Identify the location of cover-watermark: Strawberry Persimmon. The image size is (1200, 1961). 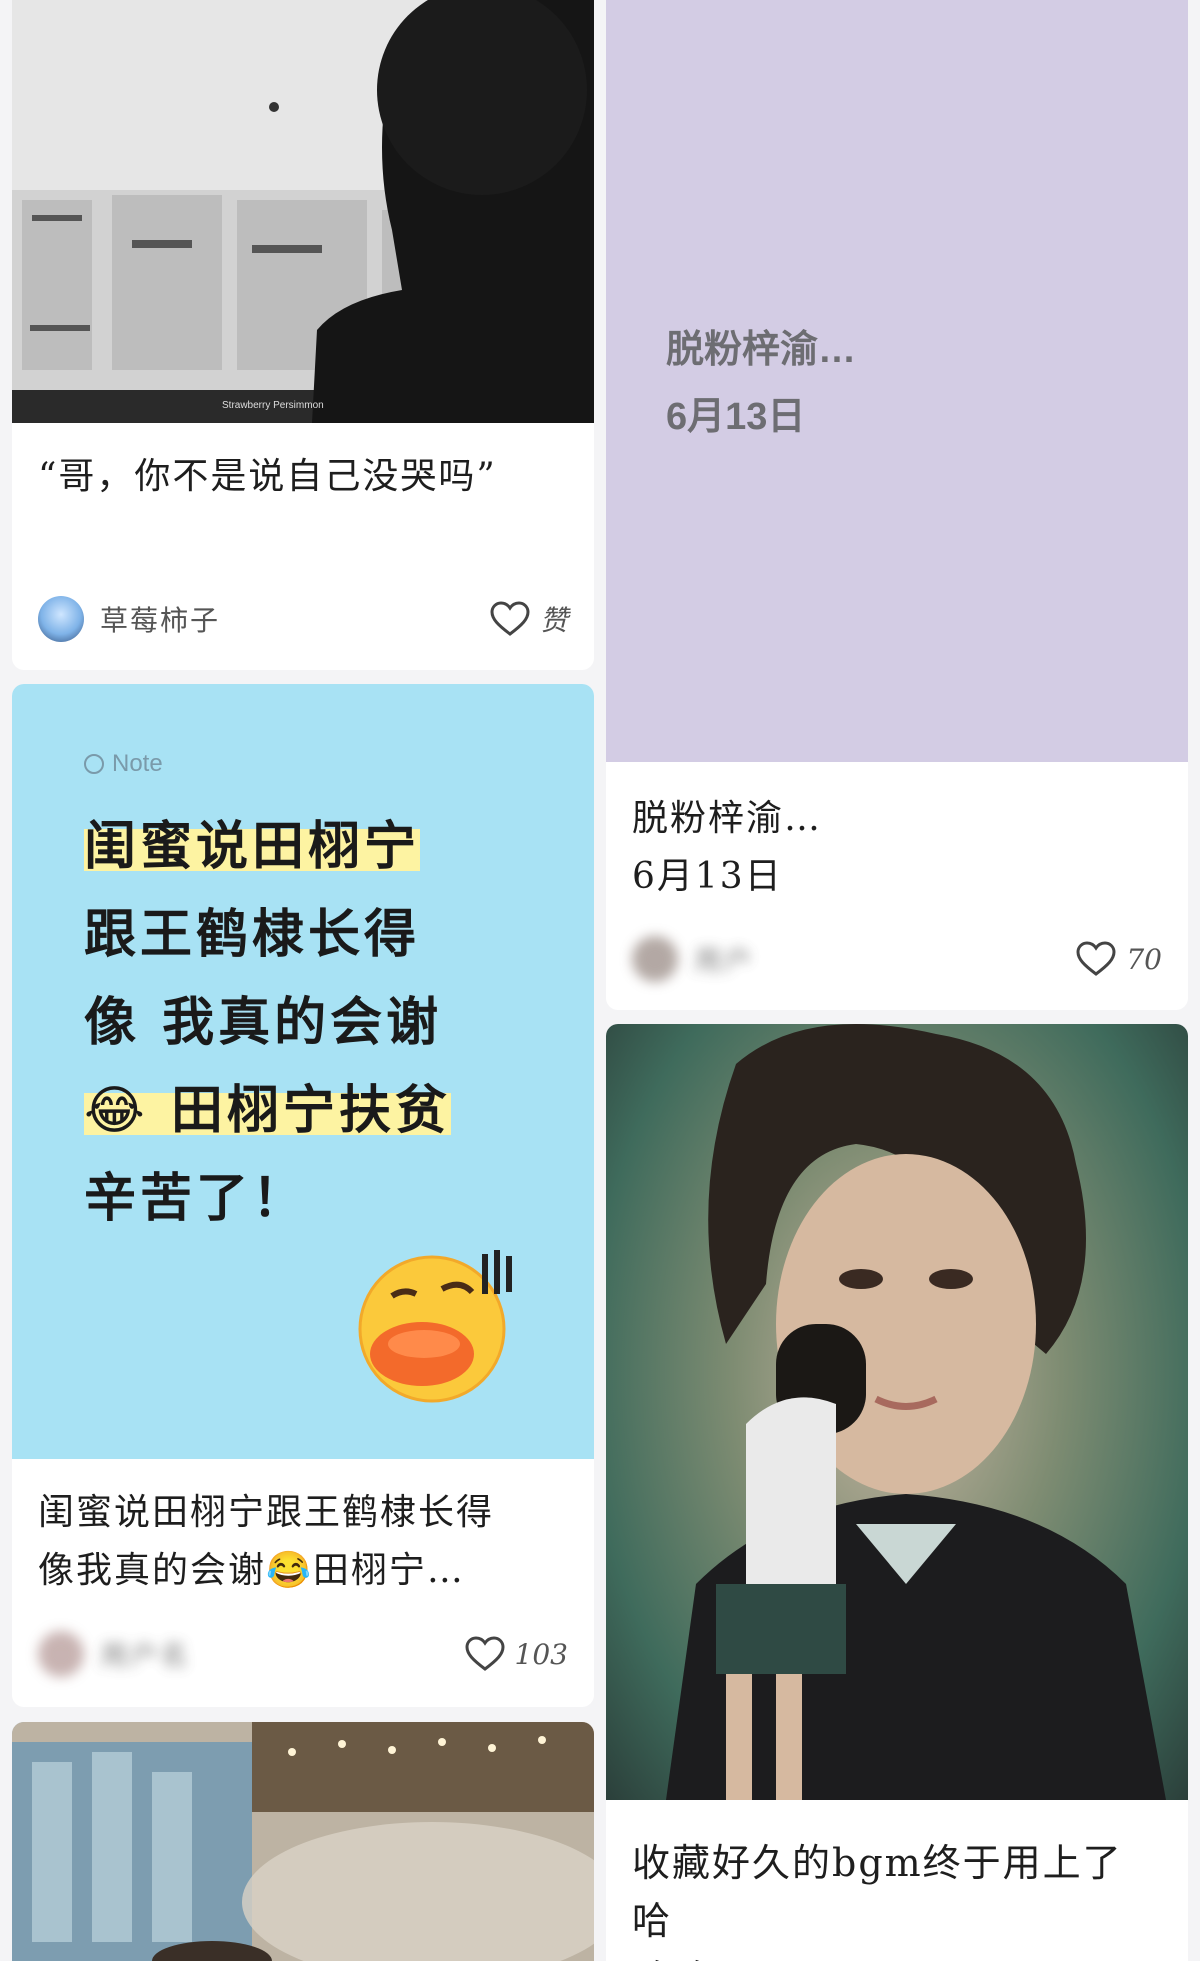
(273, 405).